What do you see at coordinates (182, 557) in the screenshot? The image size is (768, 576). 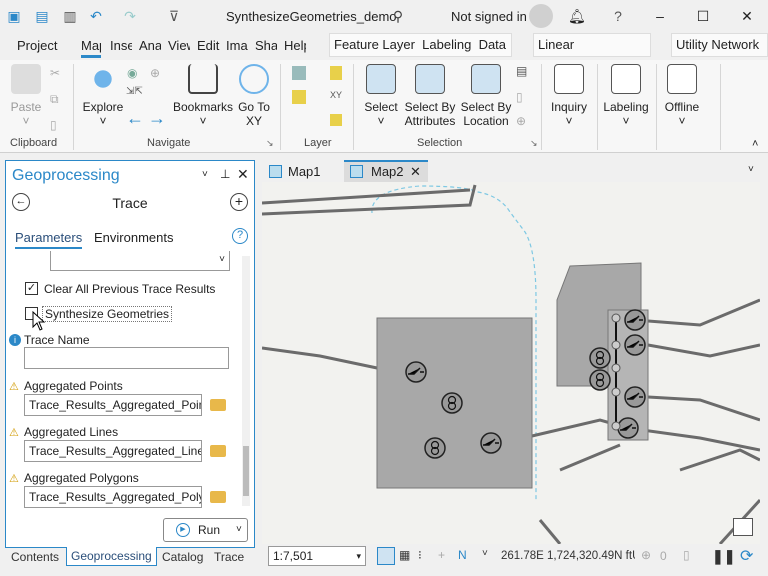 I see `tab-catalog: Catalog` at bounding box center [182, 557].